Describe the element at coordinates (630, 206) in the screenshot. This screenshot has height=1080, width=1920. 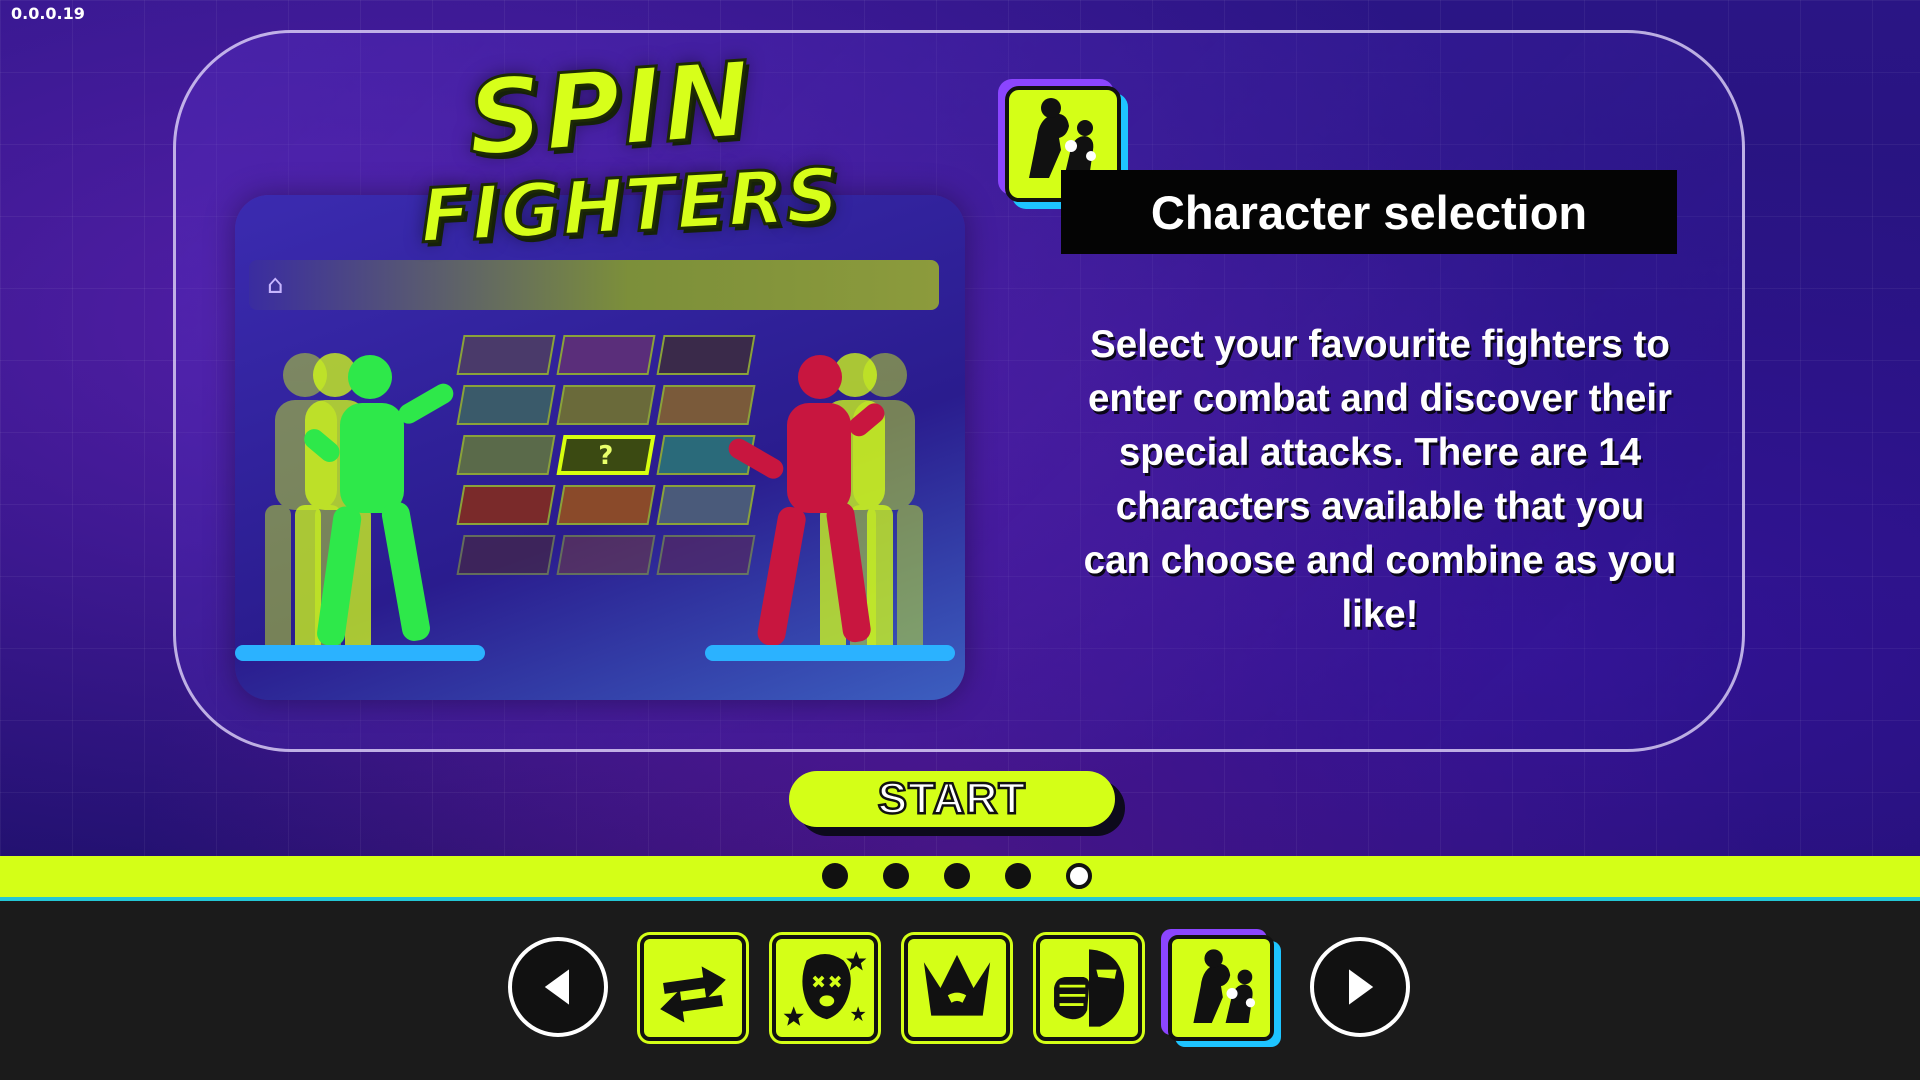
I see `logo-line-2: FIGHTERS` at that location.